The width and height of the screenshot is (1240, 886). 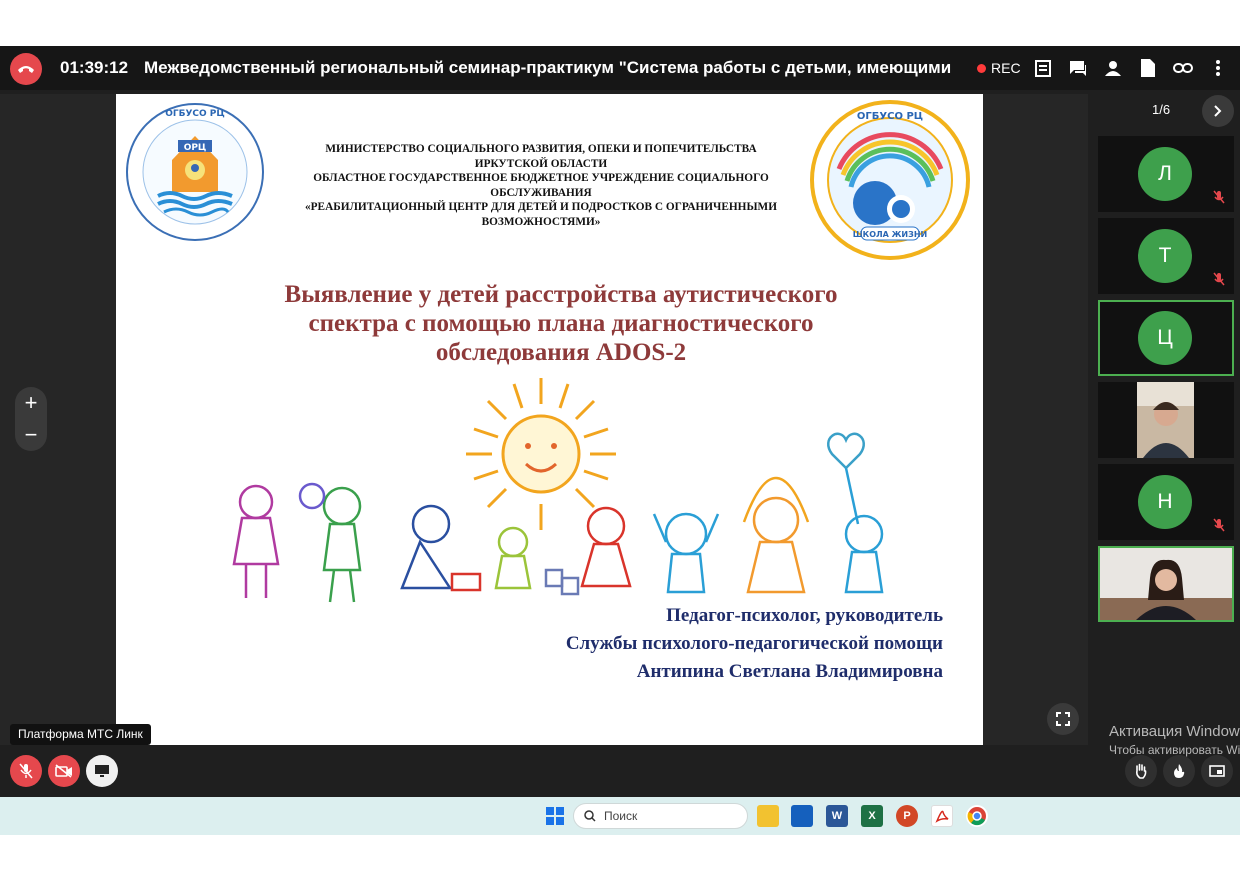 I want to click on author-line: Педагог-психолог, руководитель, so click(x=804, y=615).